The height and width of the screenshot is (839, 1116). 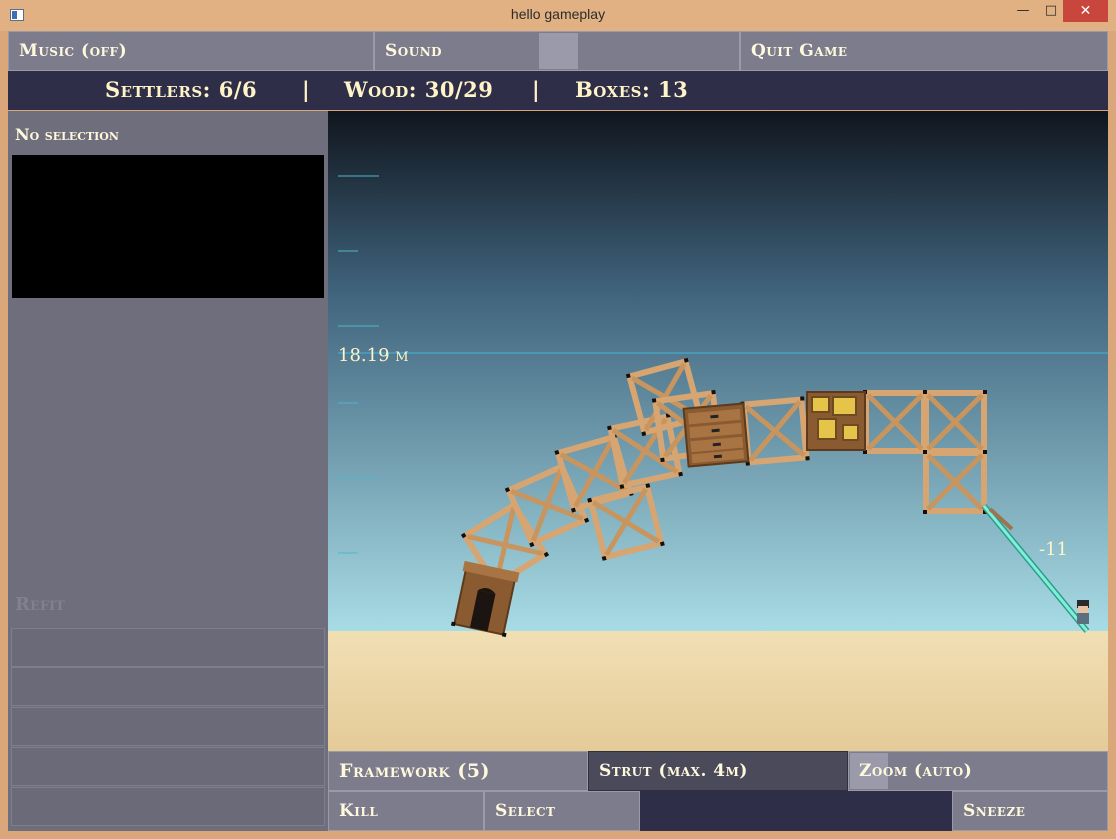 What do you see at coordinates (1053, 549) in the screenshot?
I see `score-popup: -11` at bounding box center [1053, 549].